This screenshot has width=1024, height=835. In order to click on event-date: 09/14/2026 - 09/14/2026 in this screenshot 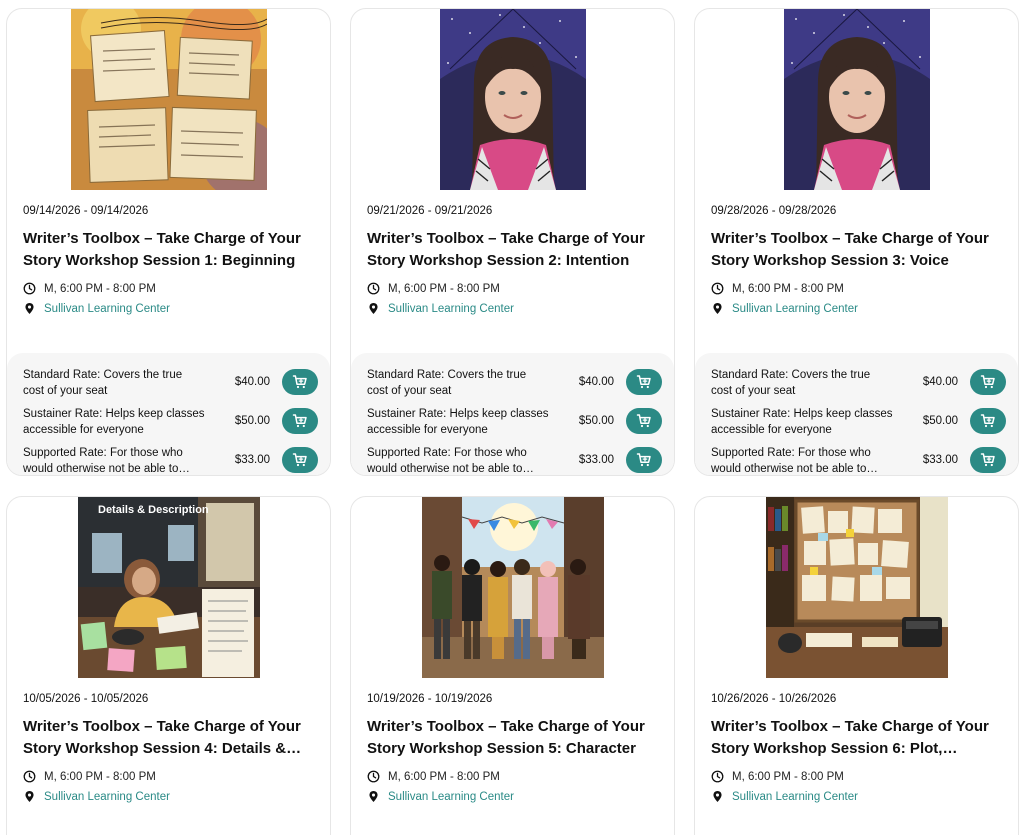, I will do `click(86, 211)`.